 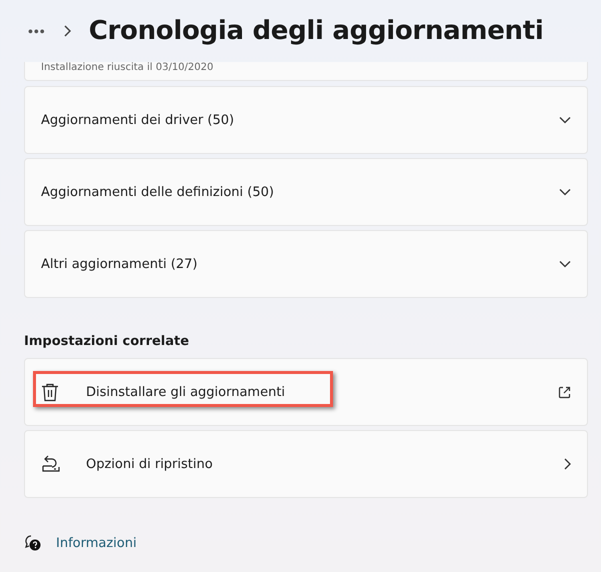 I want to click on expander-row: Aggiornamenti dei driver (50), so click(x=306, y=120).